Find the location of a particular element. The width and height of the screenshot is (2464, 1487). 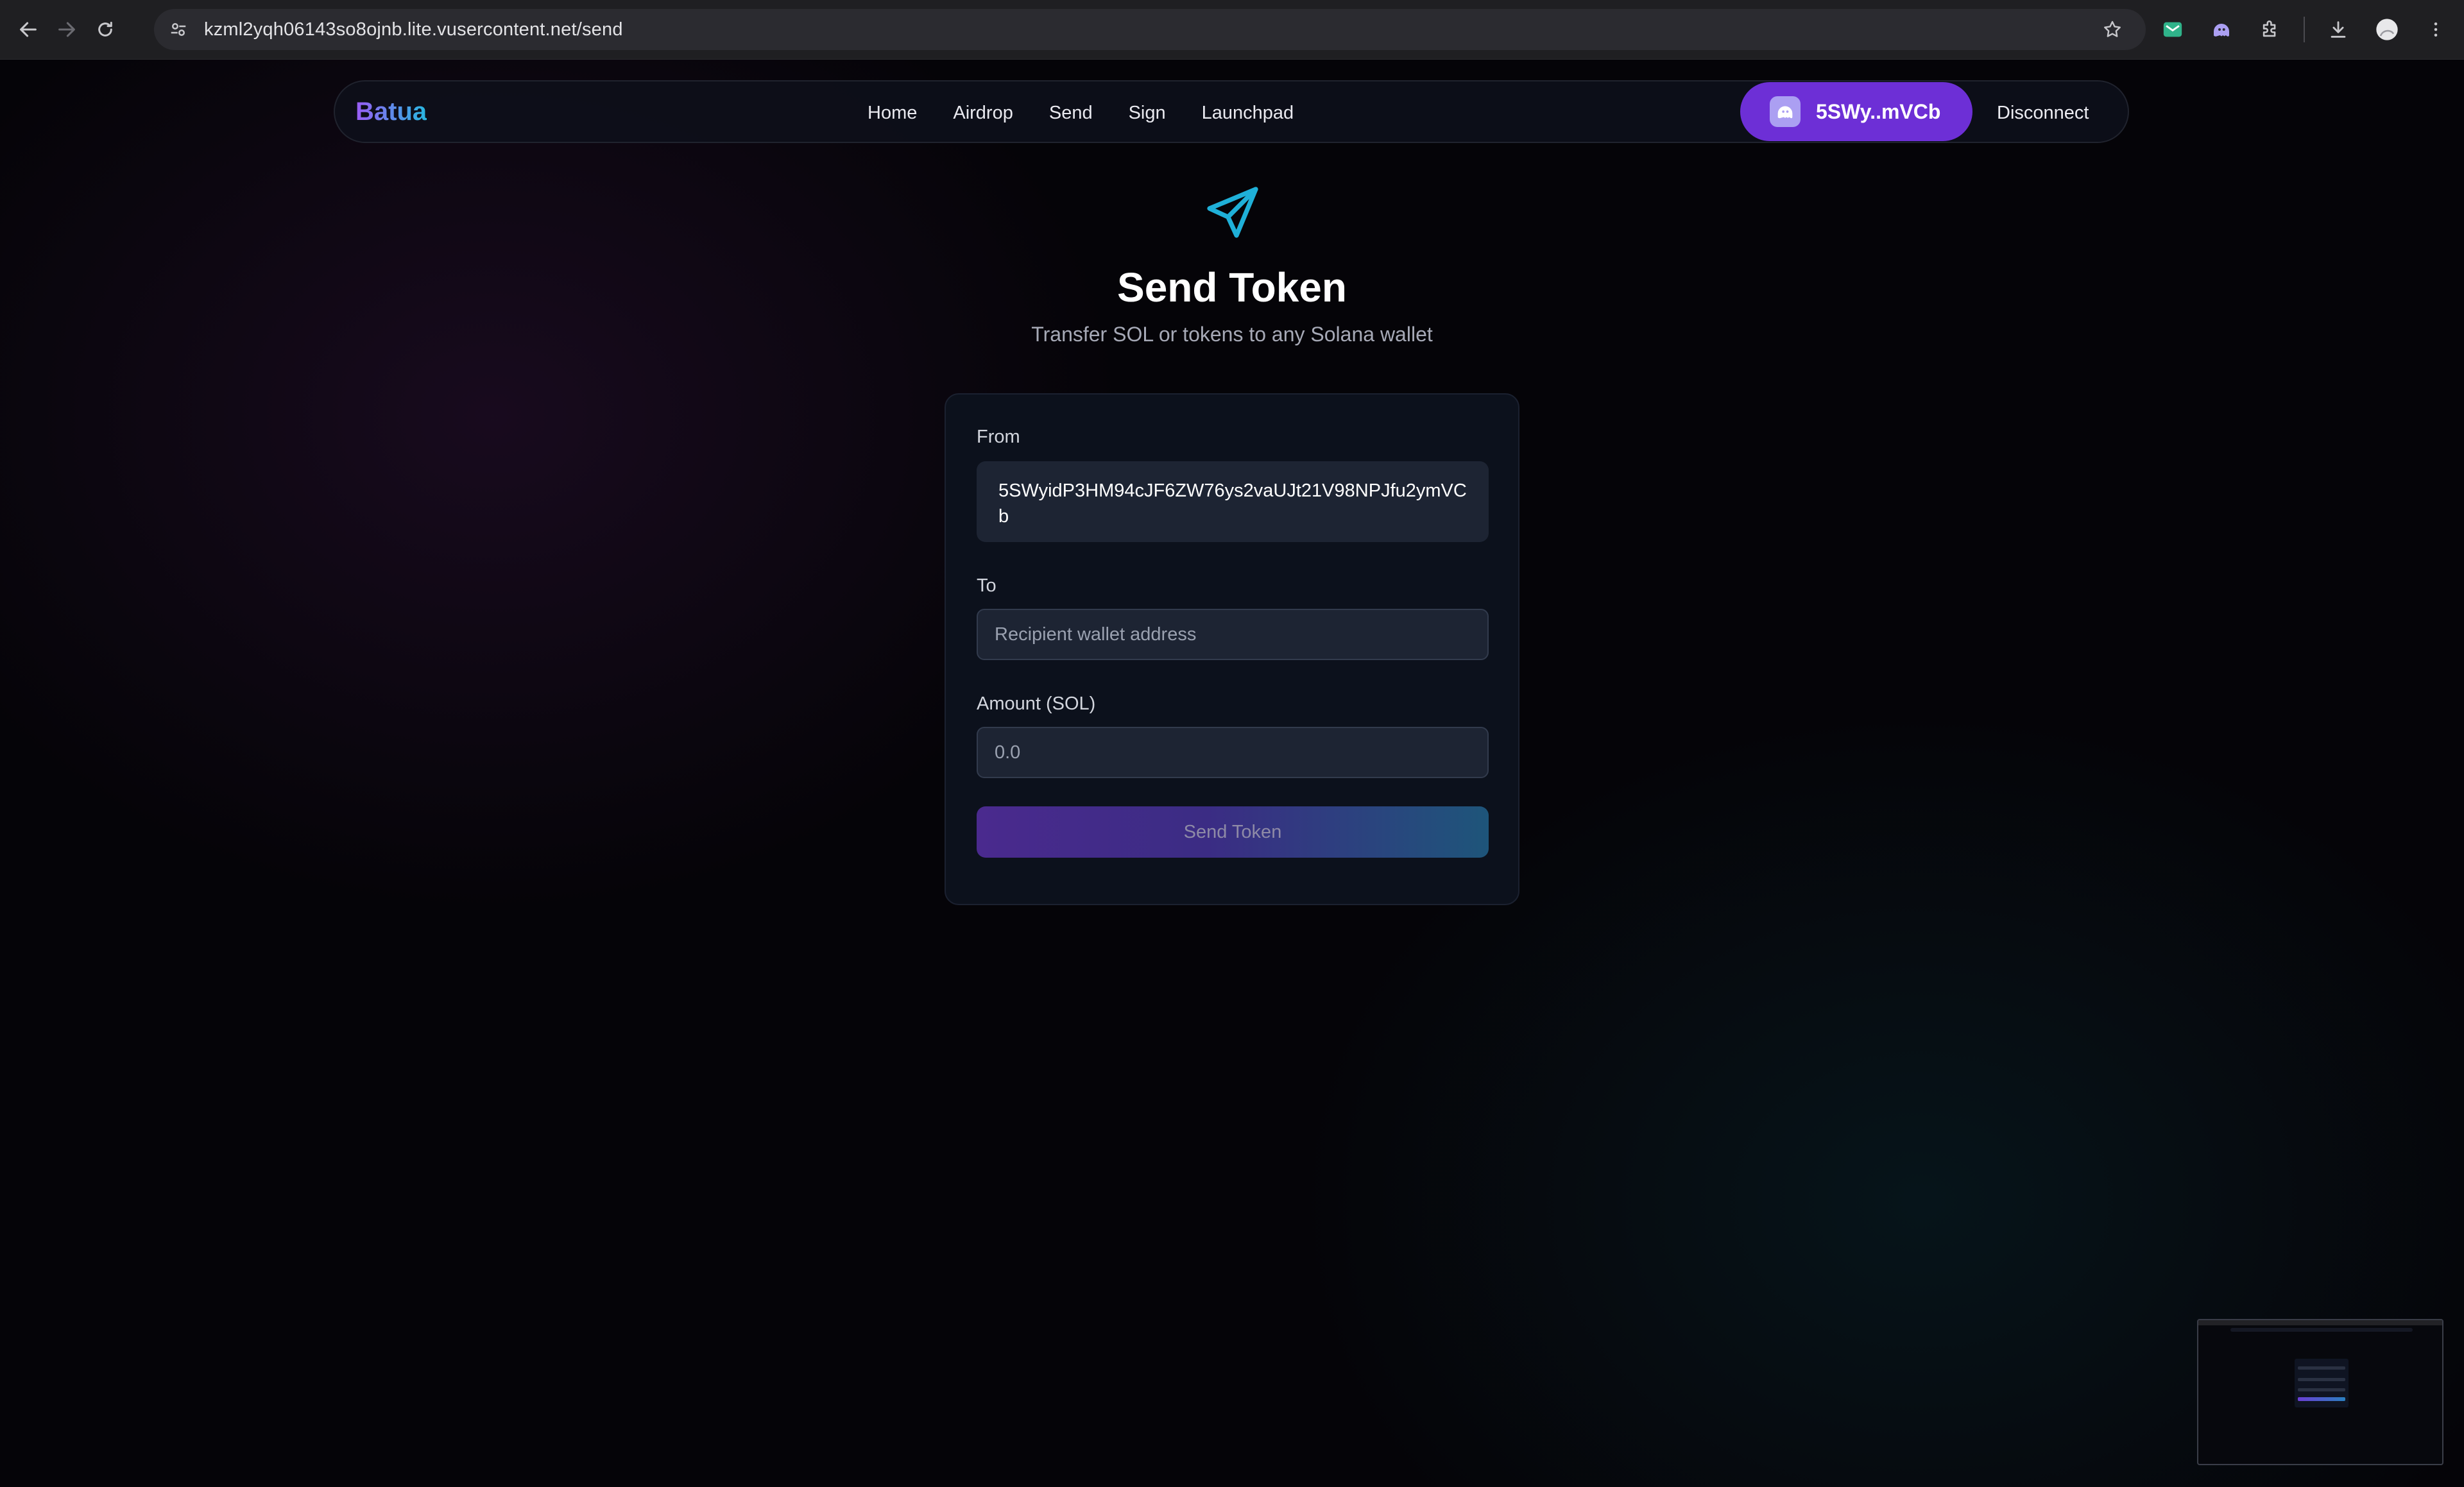

nav-link-sign: Sign is located at coordinates (1148, 113).